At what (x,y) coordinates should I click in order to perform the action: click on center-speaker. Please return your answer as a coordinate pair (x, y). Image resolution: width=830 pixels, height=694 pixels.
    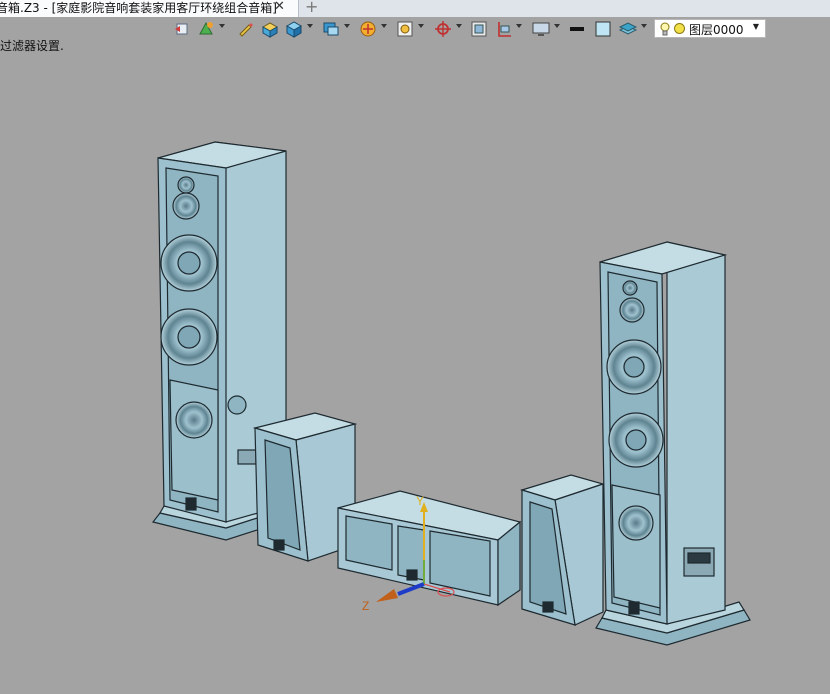
    Looking at the image, I should click on (429, 548).